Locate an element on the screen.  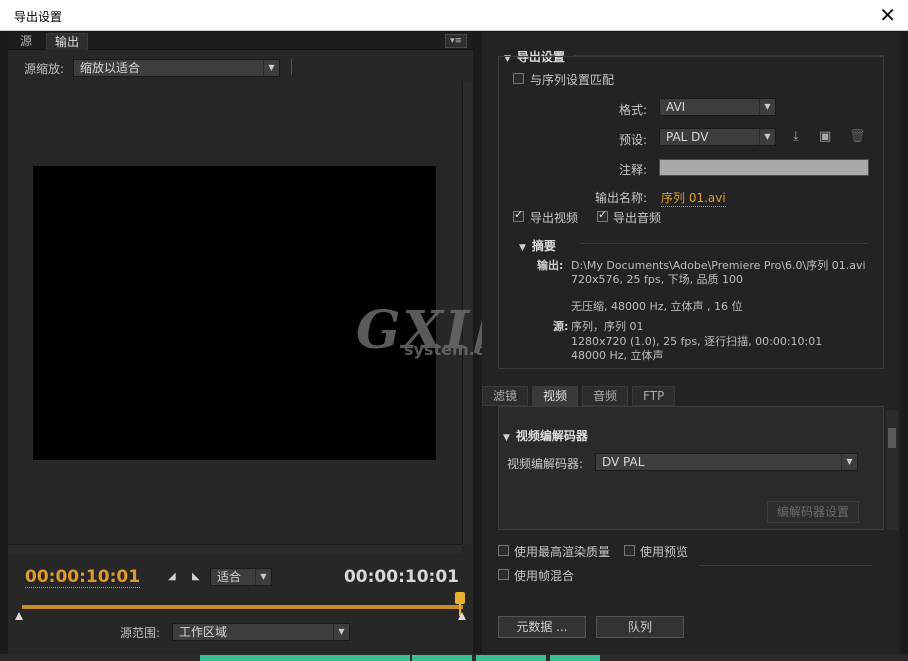
tab-video: 视频 is located at coordinates (555, 396).